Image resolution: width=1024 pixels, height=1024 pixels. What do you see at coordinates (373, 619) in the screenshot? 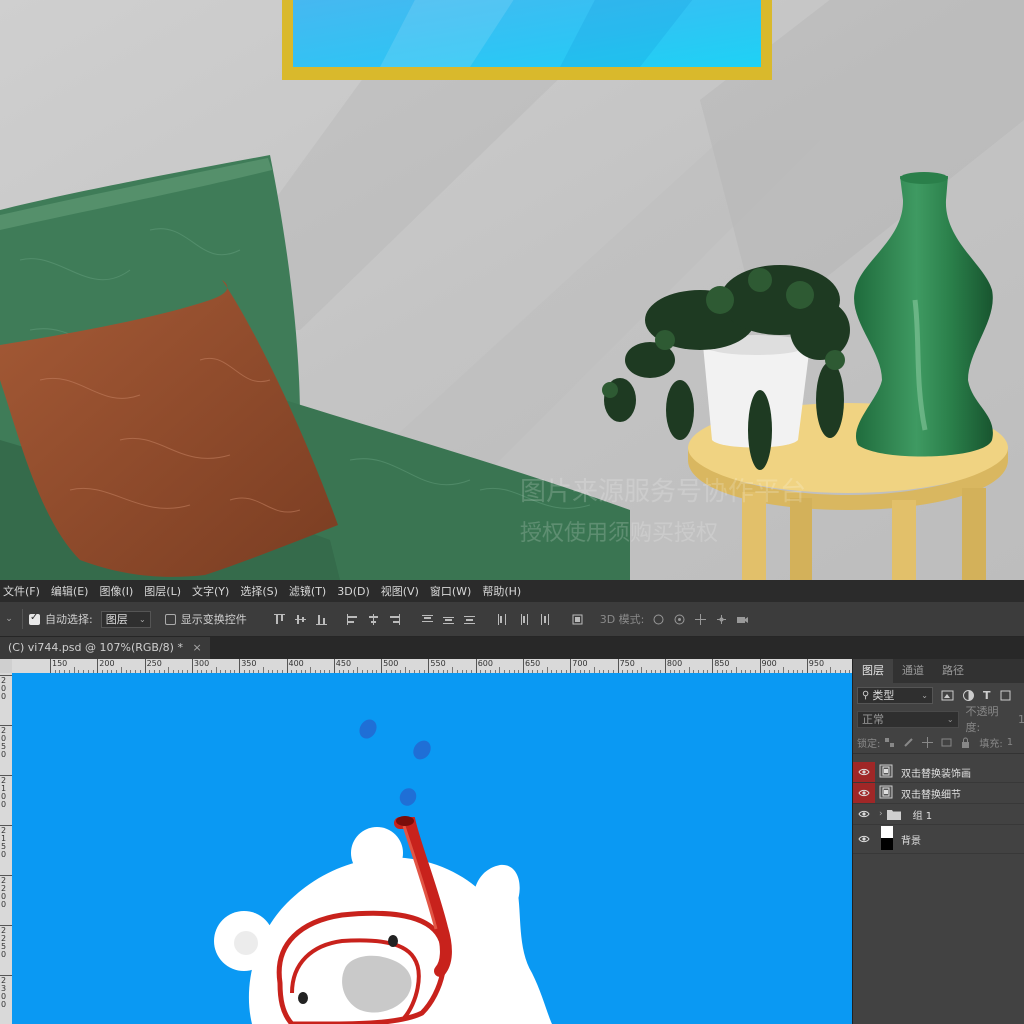
I see `align-horizontal-centers-icon` at bounding box center [373, 619].